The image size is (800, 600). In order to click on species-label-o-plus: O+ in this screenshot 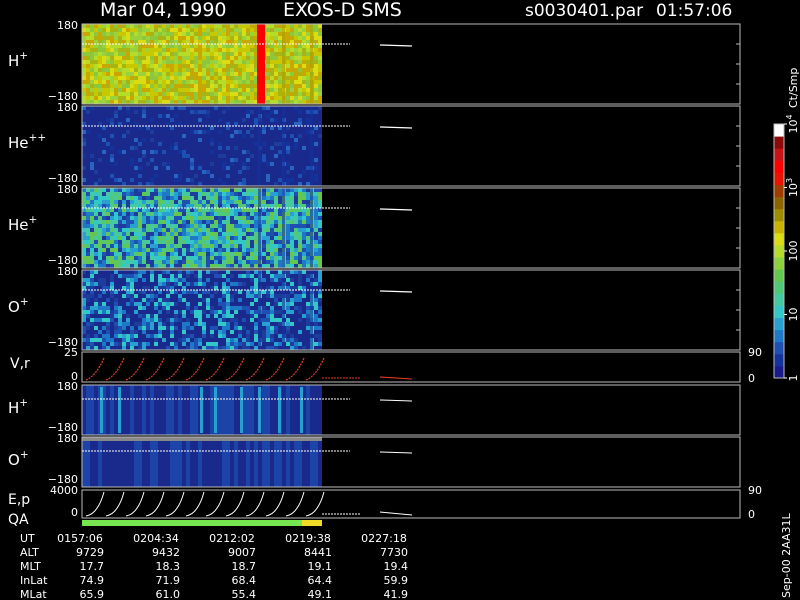, I will do `click(18, 306)`.